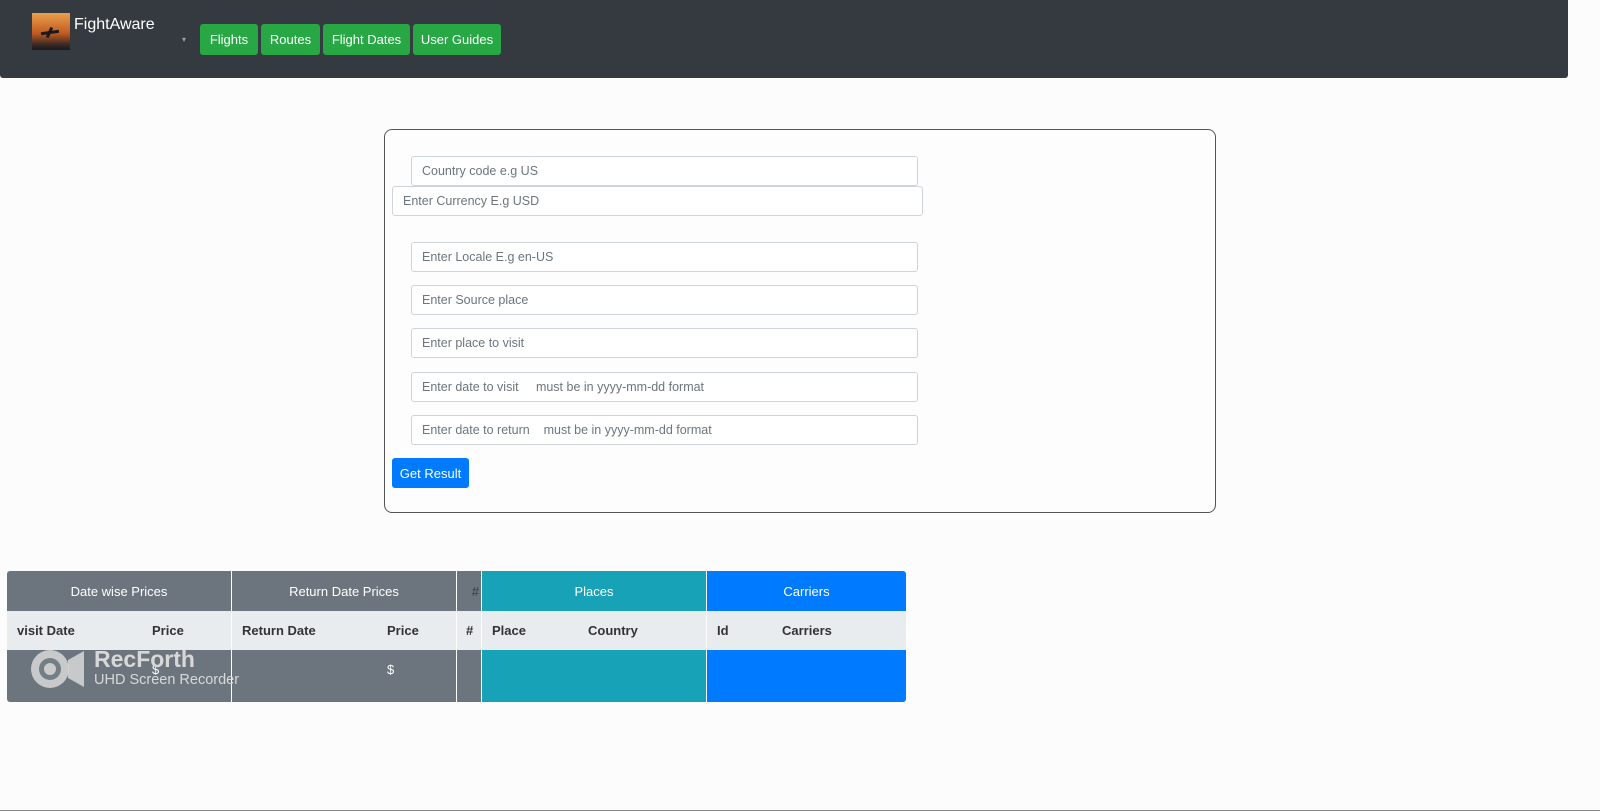 The height and width of the screenshot is (811, 1600). What do you see at coordinates (664, 257) in the screenshot?
I see `locale-input` at bounding box center [664, 257].